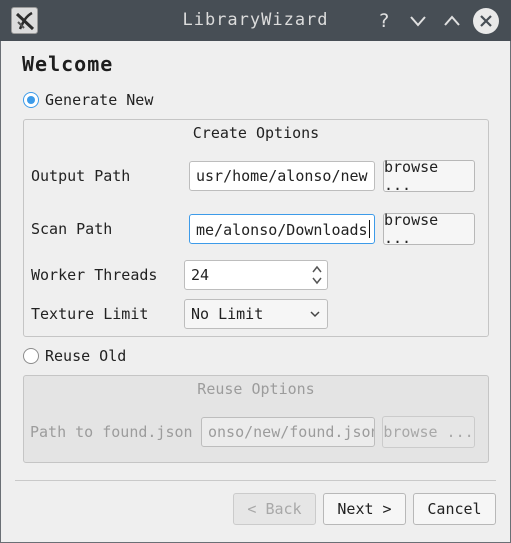  I want to click on worker-threads-label: Worker Threads, so click(94, 275).